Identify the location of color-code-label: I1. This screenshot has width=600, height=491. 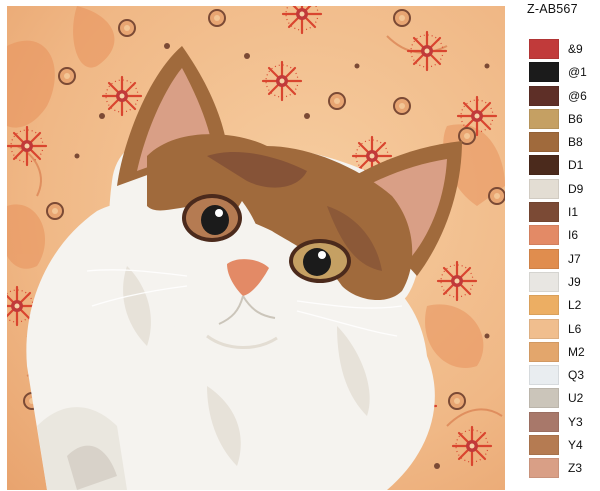
(573, 212).